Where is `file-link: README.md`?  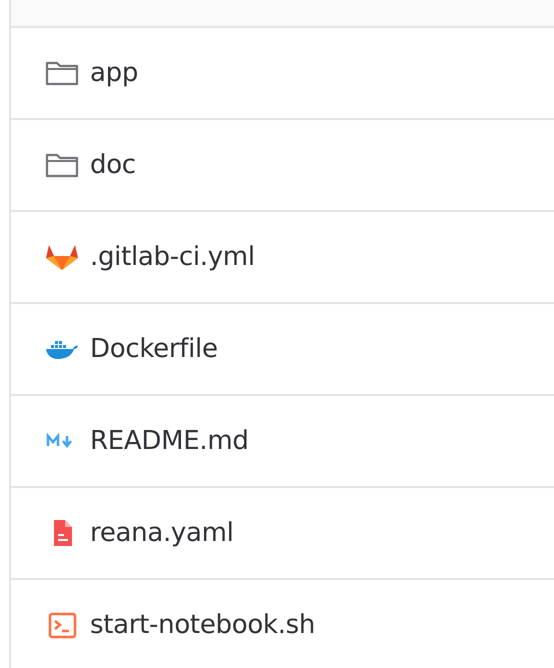
file-link: README.md is located at coordinates (169, 441).